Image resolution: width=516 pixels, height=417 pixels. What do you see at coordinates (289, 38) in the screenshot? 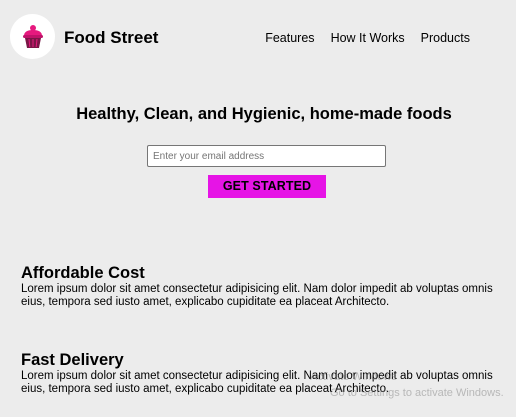
I see `nav-link-features: Features` at bounding box center [289, 38].